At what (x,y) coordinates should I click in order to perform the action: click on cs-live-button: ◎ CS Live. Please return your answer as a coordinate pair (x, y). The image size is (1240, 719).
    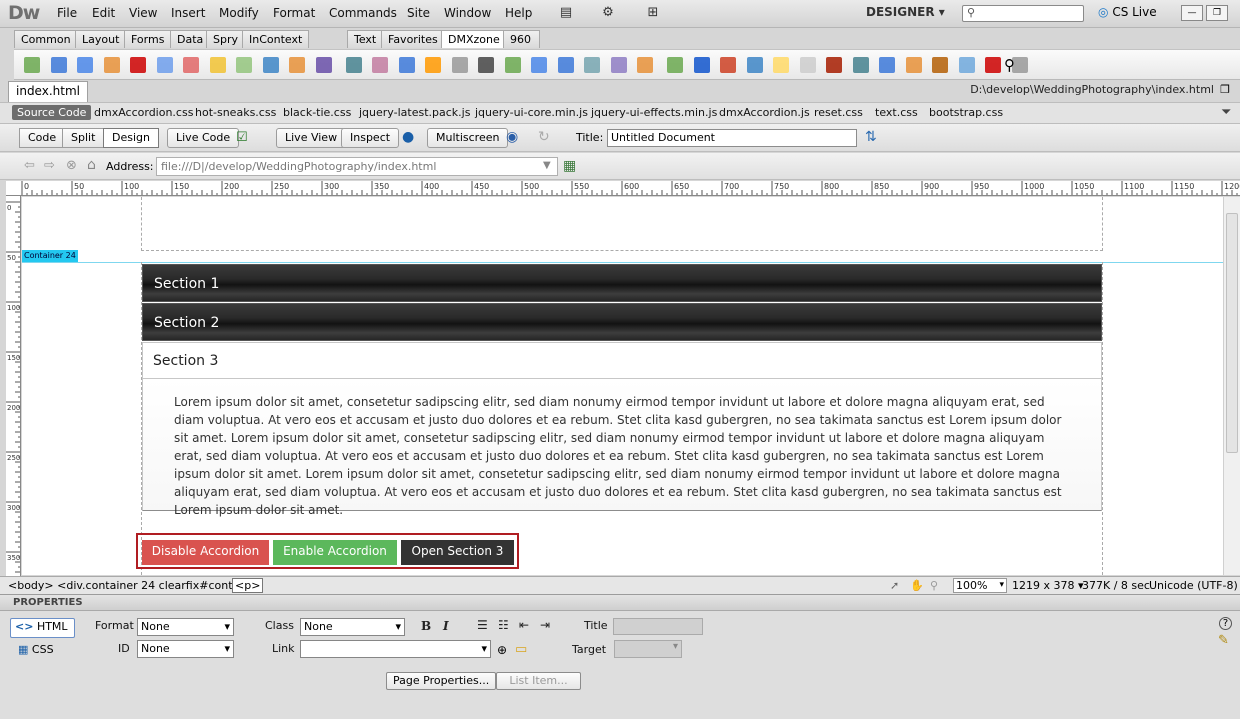
    Looking at the image, I should click on (1127, 12).